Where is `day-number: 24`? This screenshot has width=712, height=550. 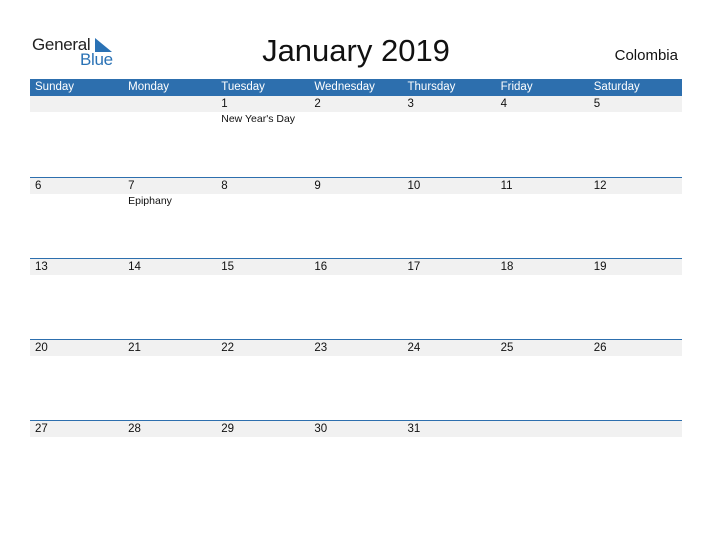 day-number: 24 is located at coordinates (414, 348).